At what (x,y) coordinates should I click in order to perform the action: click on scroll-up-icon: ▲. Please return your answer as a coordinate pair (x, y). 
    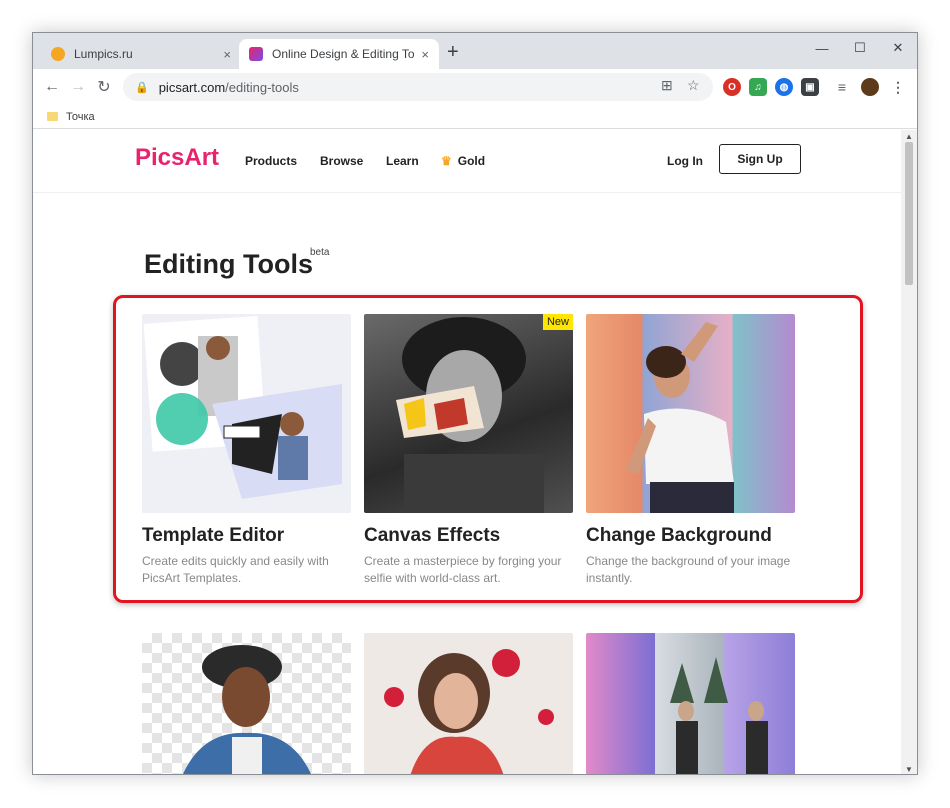
    Looking at the image, I should click on (909, 136).